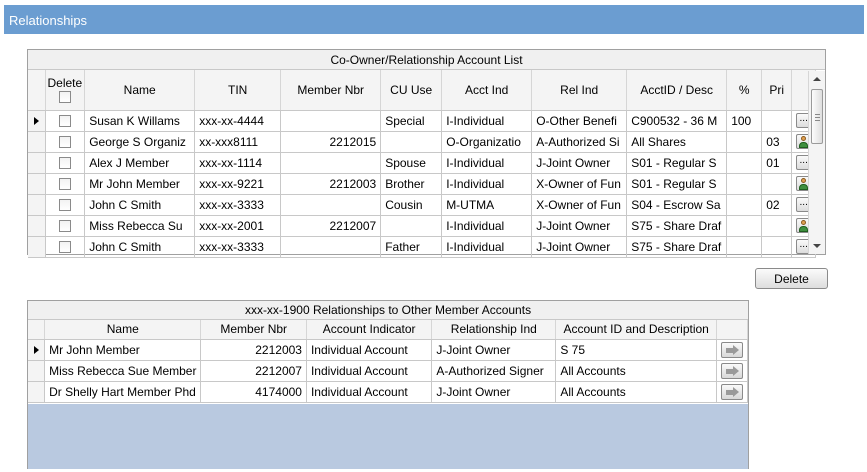 The image size is (867, 472). What do you see at coordinates (494, 371) in the screenshot?
I see `relationship-ind-cell: A-Authorized Signer` at bounding box center [494, 371].